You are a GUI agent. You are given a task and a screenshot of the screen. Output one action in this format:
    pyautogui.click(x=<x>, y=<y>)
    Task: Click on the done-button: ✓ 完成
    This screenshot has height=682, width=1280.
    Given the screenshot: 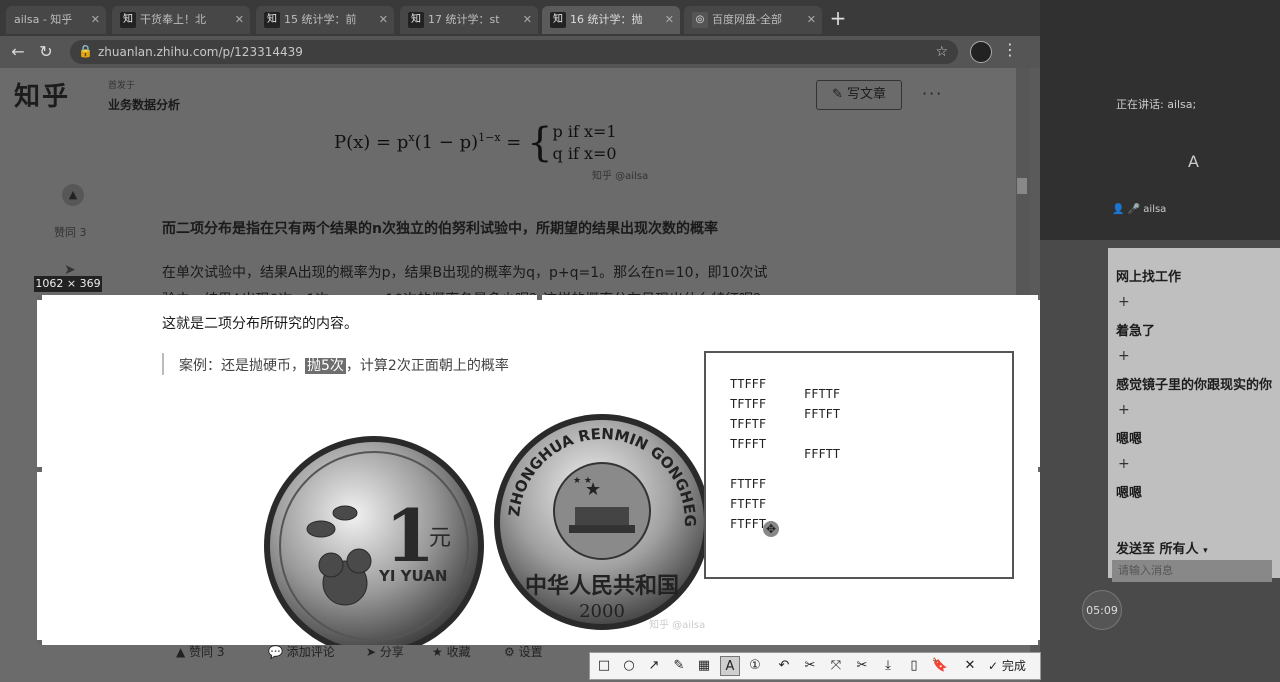 What is the action you would take?
    pyautogui.click(x=1007, y=666)
    